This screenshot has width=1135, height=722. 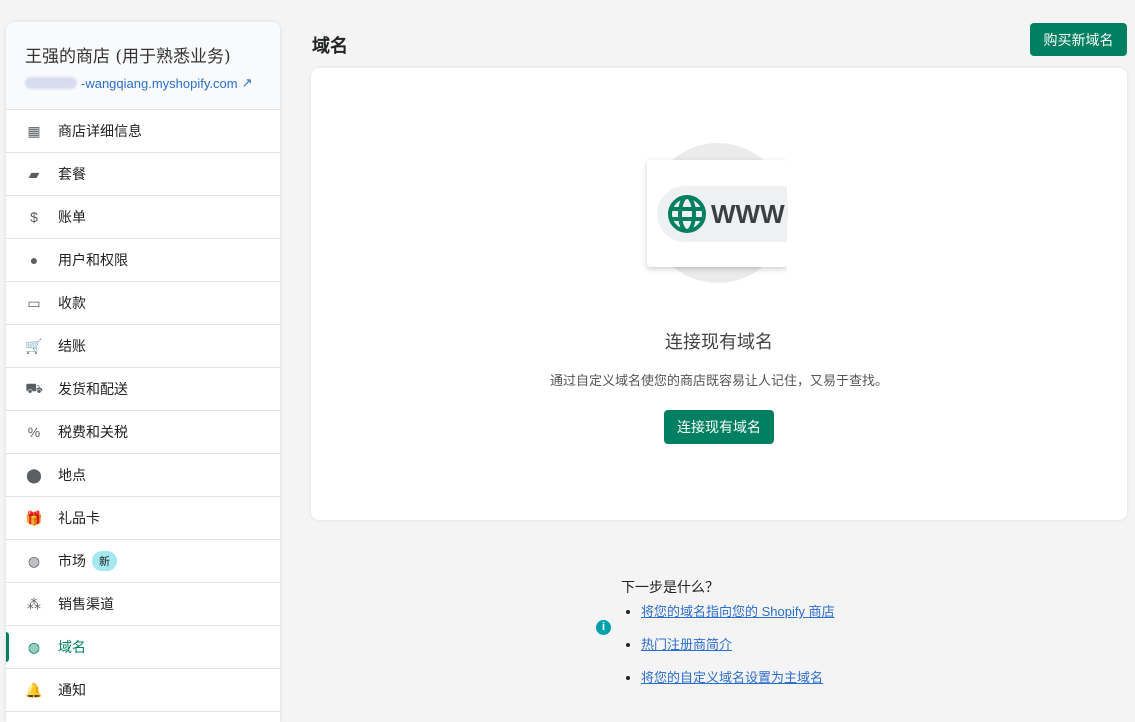 I want to click on help-link: 将您的域名指向您的 Shopify 商店, so click(x=738, y=611).